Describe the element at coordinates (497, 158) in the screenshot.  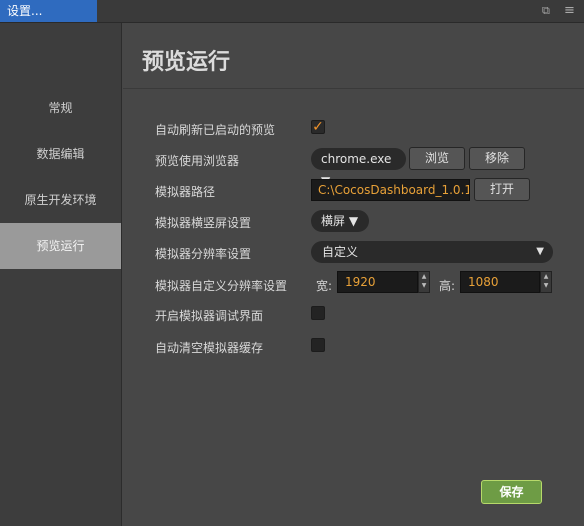
I see `remove-button: 移除` at that location.